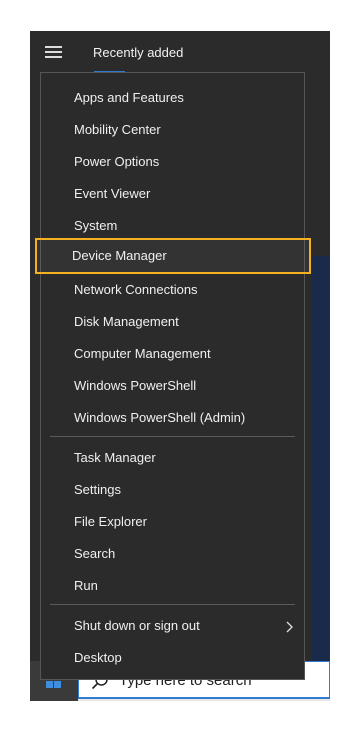  I want to click on menu-item-windows-powershell: Windows PowerShell, so click(172, 386).